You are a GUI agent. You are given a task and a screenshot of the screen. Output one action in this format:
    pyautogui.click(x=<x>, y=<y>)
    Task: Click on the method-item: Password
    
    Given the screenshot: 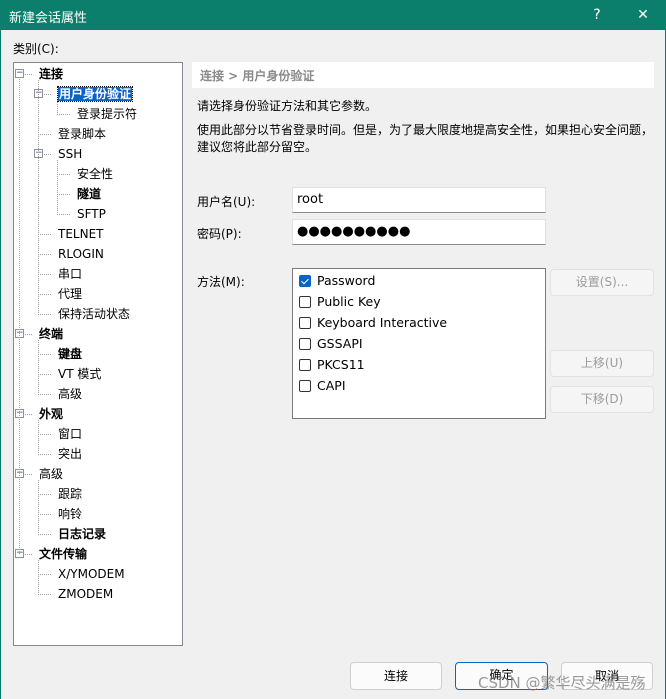 What is the action you would take?
    pyautogui.click(x=337, y=281)
    